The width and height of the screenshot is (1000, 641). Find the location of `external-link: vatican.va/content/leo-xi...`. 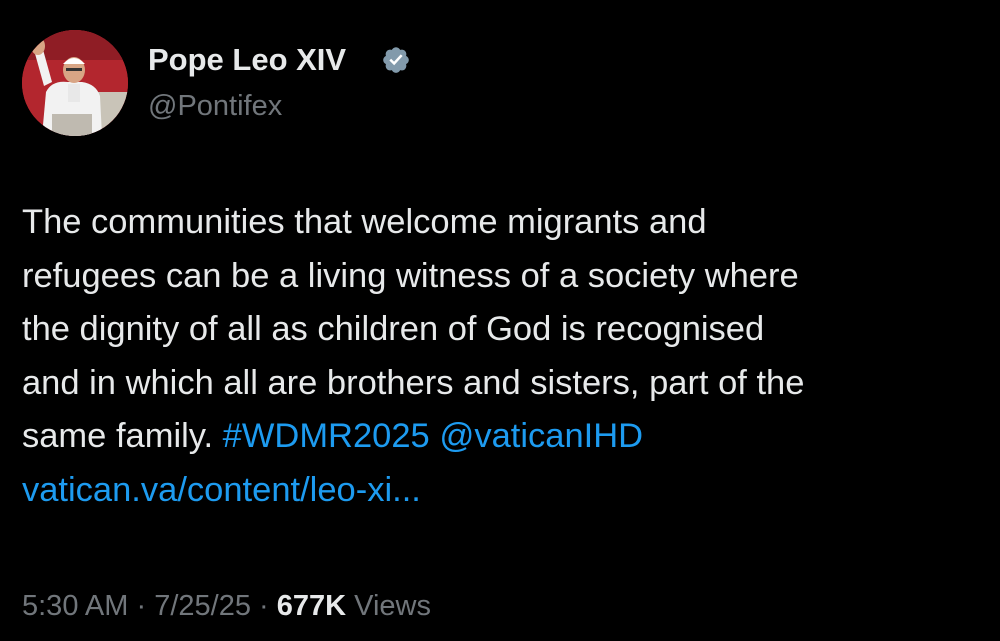

external-link: vatican.va/content/leo-xi... is located at coordinates (221, 490).